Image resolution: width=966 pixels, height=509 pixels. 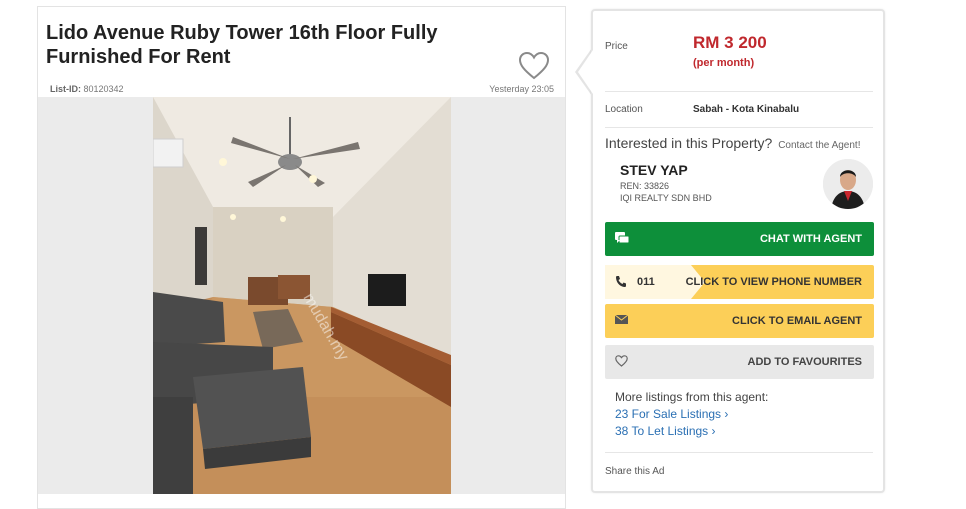 I want to click on share-ad-label: Share this Ad, so click(x=634, y=471).